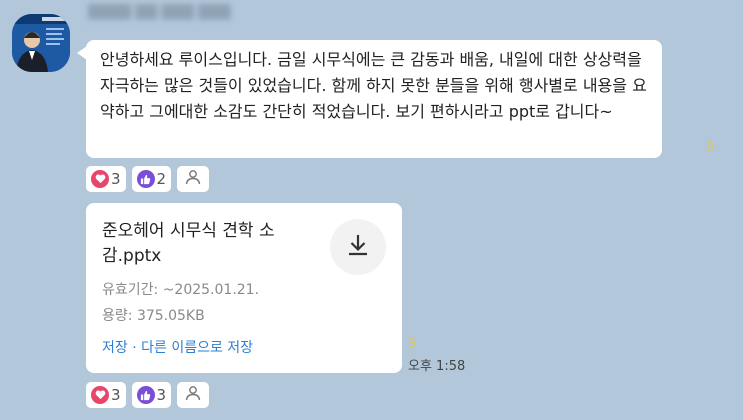 The height and width of the screenshot is (420, 743). Describe the element at coordinates (212, 244) in the screenshot. I see `file-name: 준오헤어 시무식 견학 소감.pptx` at that location.